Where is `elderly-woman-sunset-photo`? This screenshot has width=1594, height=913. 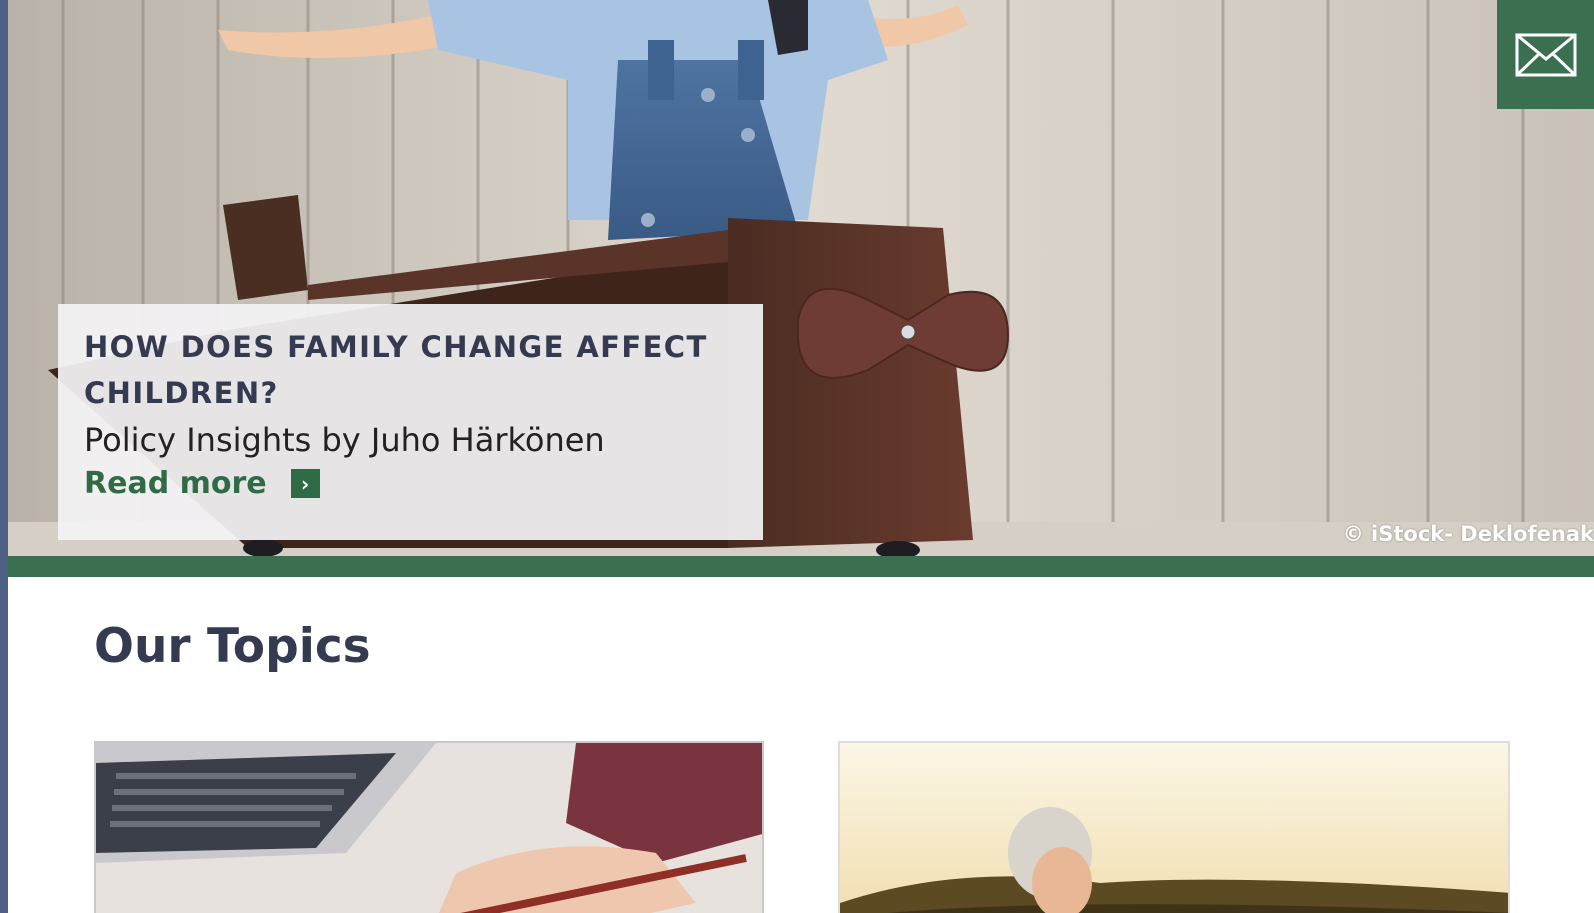 elderly-woman-sunset-photo is located at coordinates (1174, 828).